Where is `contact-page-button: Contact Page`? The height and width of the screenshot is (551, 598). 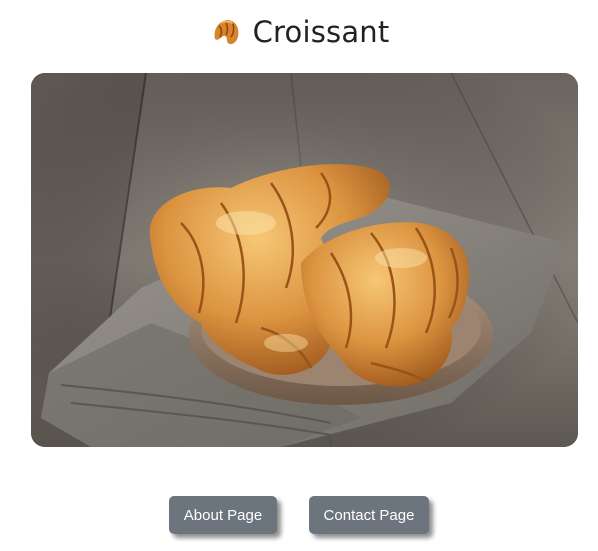
contact-page-button: Contact Page is located at coordinates (369, 515).